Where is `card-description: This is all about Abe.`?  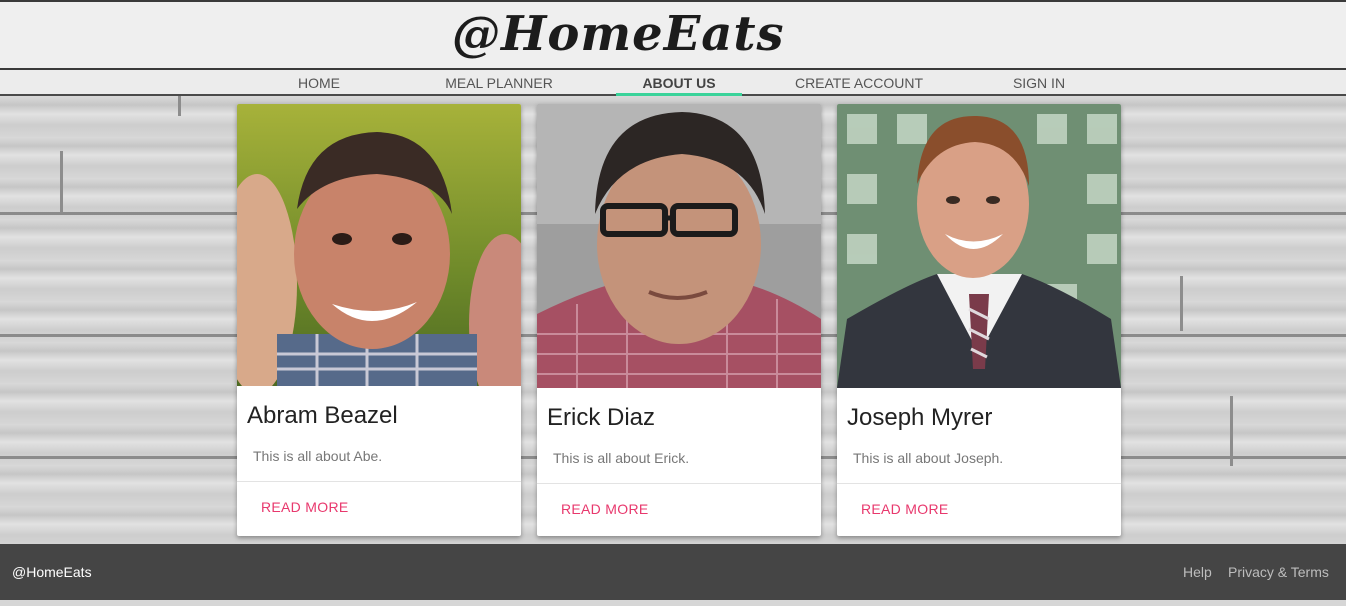 card-description: This is all about Abe. is located at coordinates (318, 456).